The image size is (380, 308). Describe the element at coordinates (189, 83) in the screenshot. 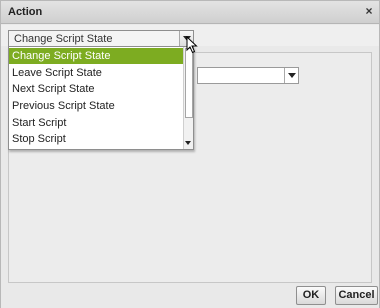

I see `scrollbar-thumb` at that location.